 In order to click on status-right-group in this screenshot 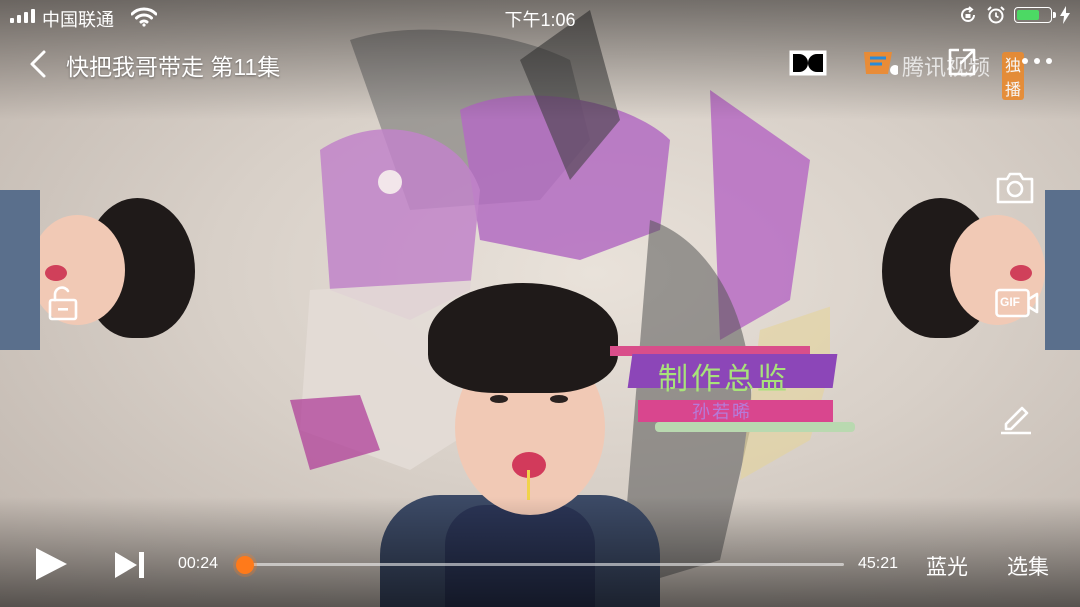, I will do `click(1014, 15)`.